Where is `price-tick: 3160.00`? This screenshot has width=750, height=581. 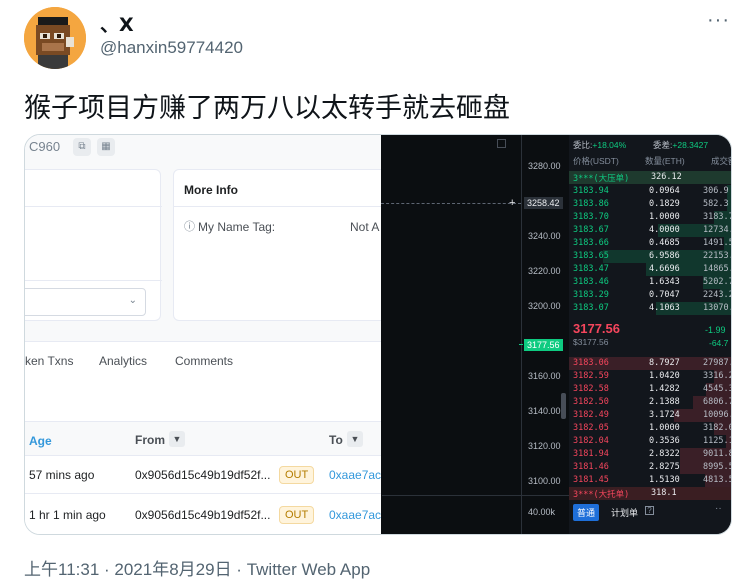 price-tick: 3160.00 is located at coordinates (544, 376).